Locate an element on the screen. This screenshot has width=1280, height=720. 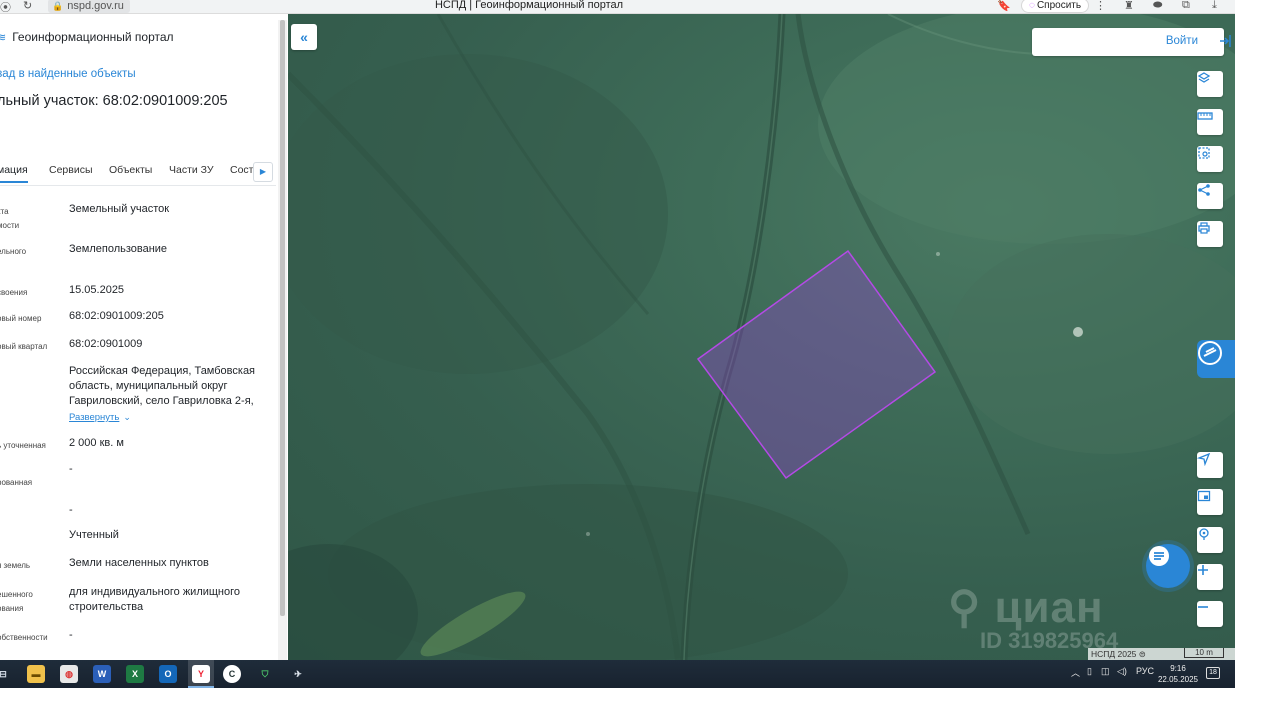
attr-label: я земель is located at coordinates (15, 565).